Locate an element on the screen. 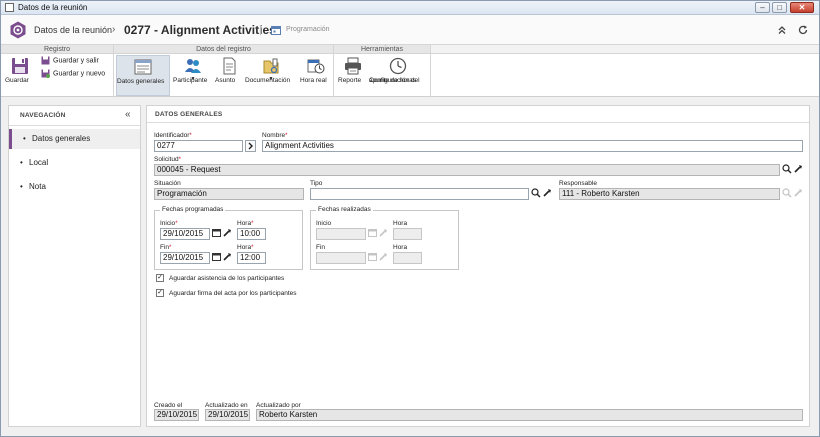  nav-item-local: • Local is located at coordinates (74, 163).